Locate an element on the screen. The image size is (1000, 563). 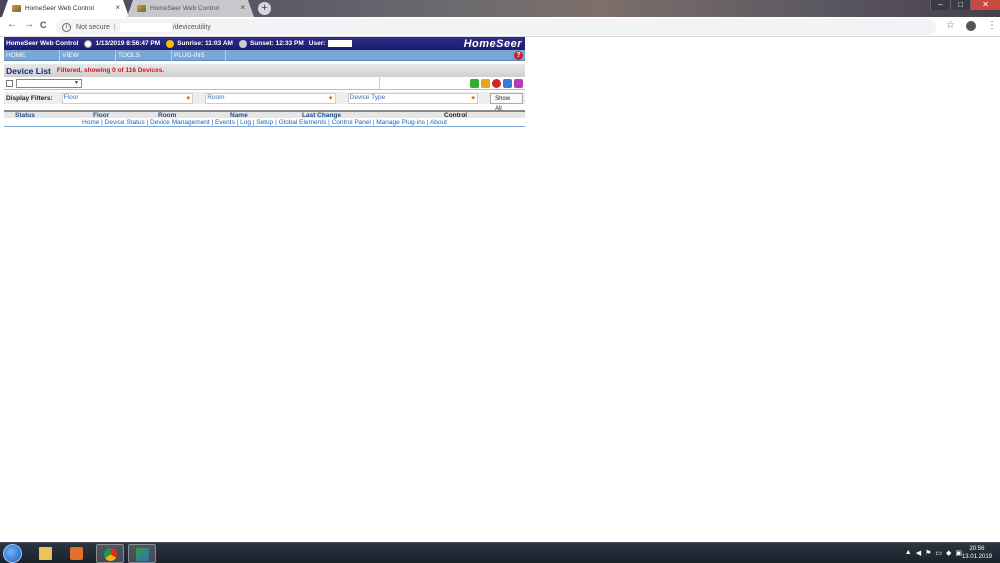
taskbar-clock: 20:56 13.01.2019 is located at coordinates (977, 553).